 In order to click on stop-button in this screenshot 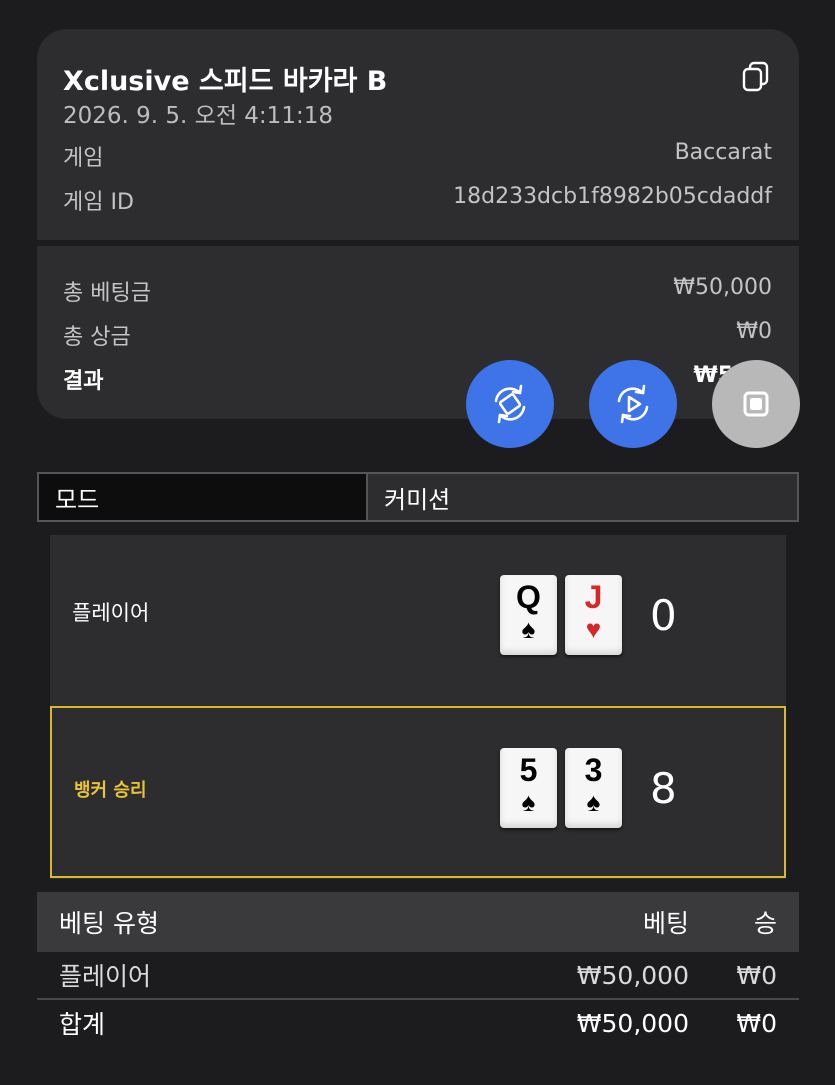, I will do `click(756, 404)`.